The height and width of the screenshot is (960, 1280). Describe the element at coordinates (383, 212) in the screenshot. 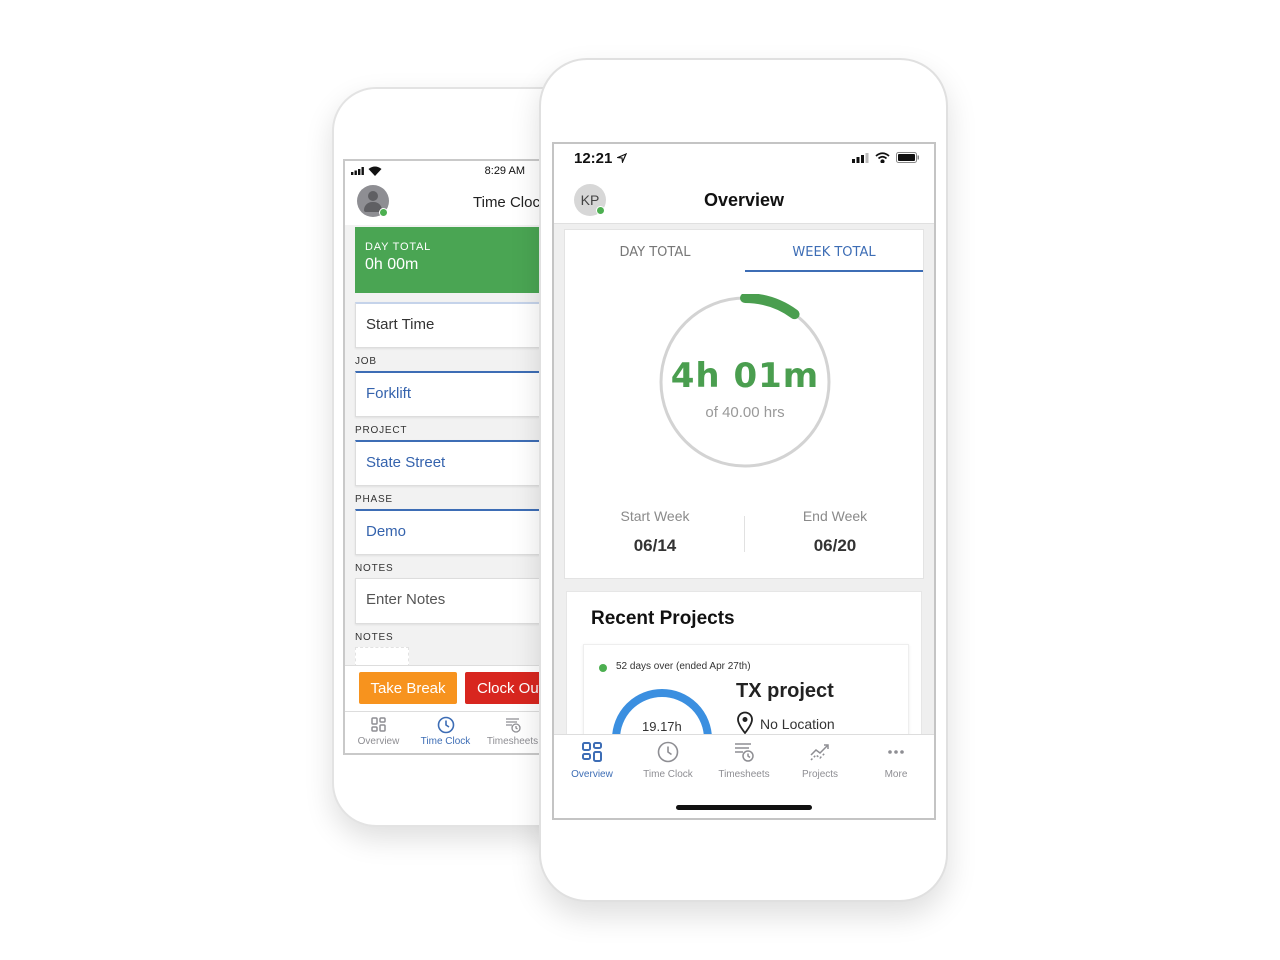

I see `online-status-dot` at that location.